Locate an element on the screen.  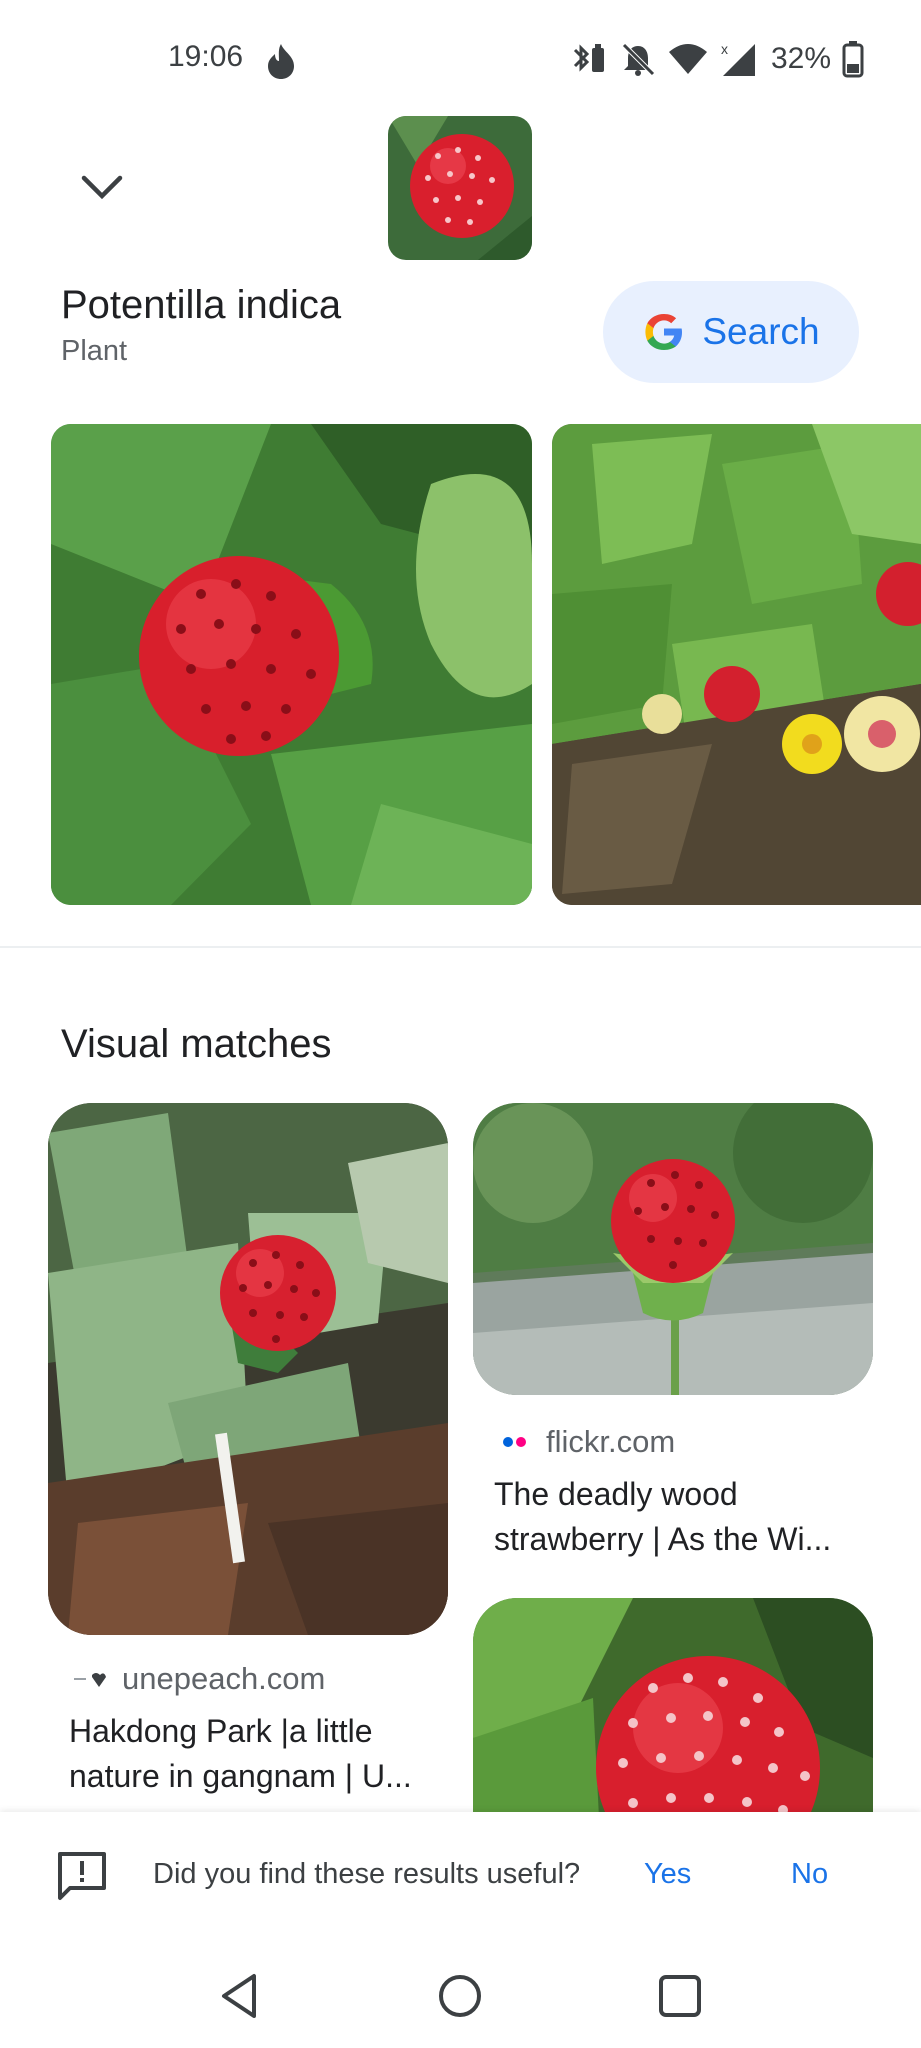
feedback-no-button: No is located at coordinates (809, 1874).